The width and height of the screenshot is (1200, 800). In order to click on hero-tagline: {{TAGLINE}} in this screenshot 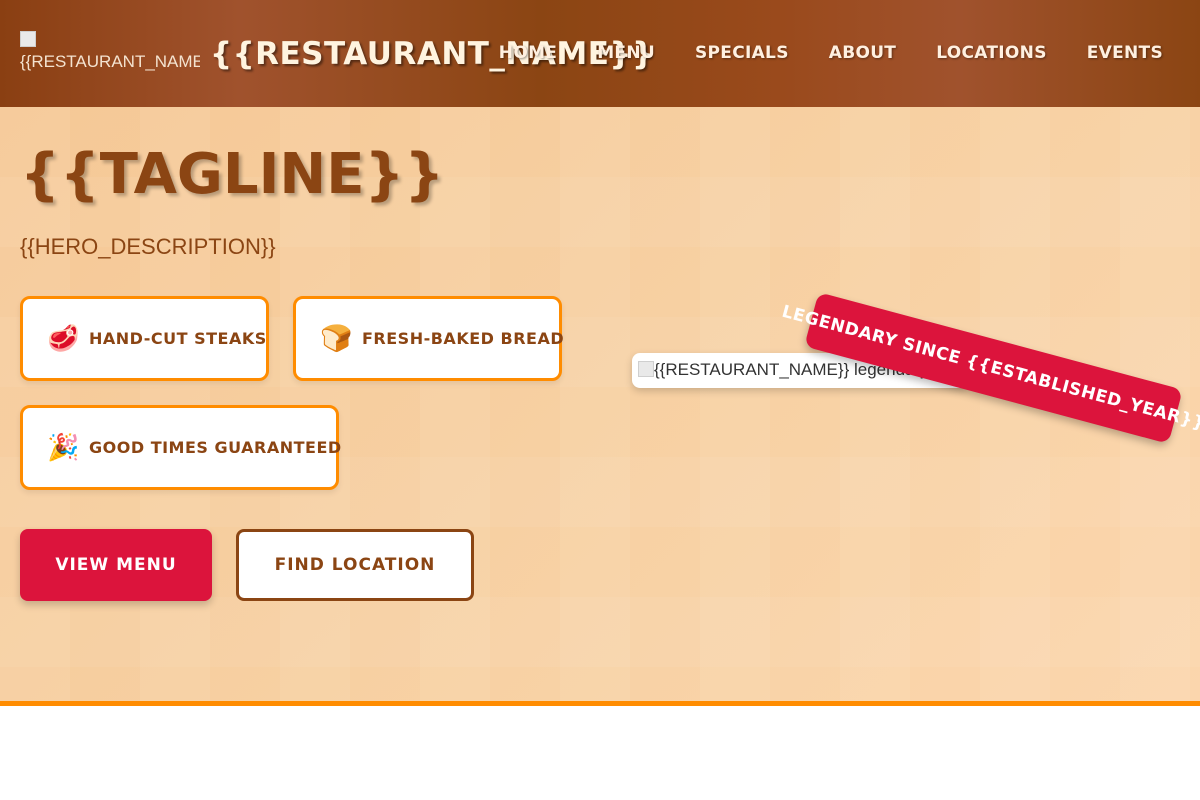, I will do `click(232, 174)`.